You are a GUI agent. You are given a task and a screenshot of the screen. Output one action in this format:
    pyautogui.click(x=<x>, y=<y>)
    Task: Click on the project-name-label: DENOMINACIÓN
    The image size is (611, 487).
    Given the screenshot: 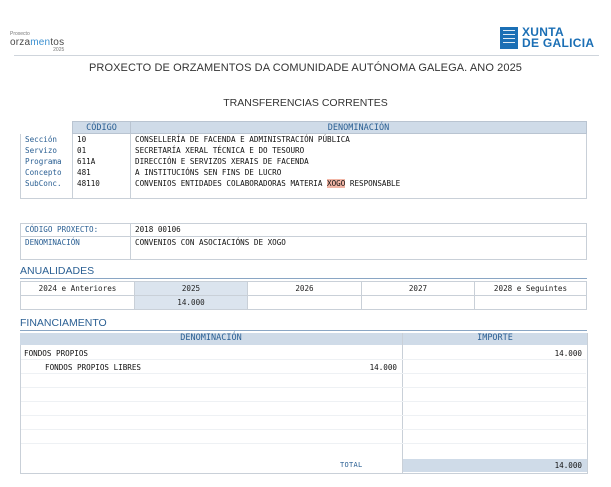 What is the action you would take?
    pyautogui.click(x=75, y=248)
    